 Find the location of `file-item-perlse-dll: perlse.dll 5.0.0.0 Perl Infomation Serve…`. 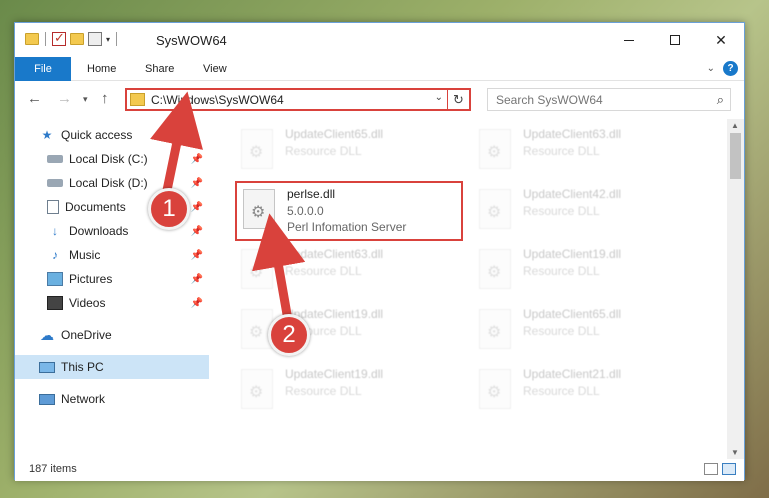

file-item-perlse-dll: perlse.dll 5.0.0.0 Perl Infomation Serve… is located at coordinates (349, 211).